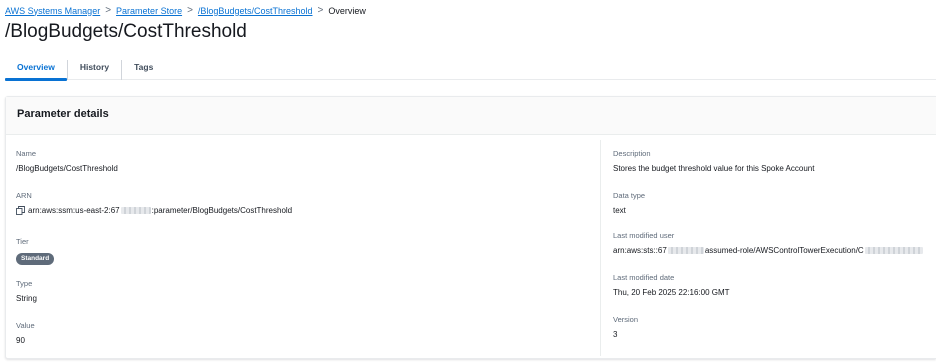  What do you see at coordinates (126, 31) in the screenshot?
I see `page-title: /BlogBudgets/CostThreshold` at bounding box center [126, 31].